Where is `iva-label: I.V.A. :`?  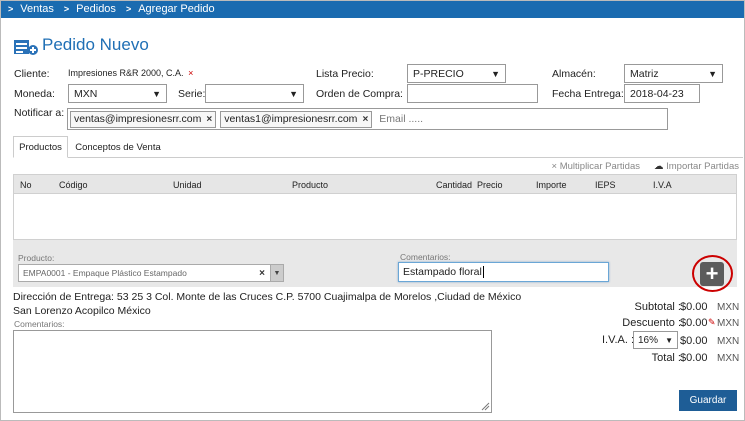
iva-label: I.V.A. : is located at coordinates (618, 340).